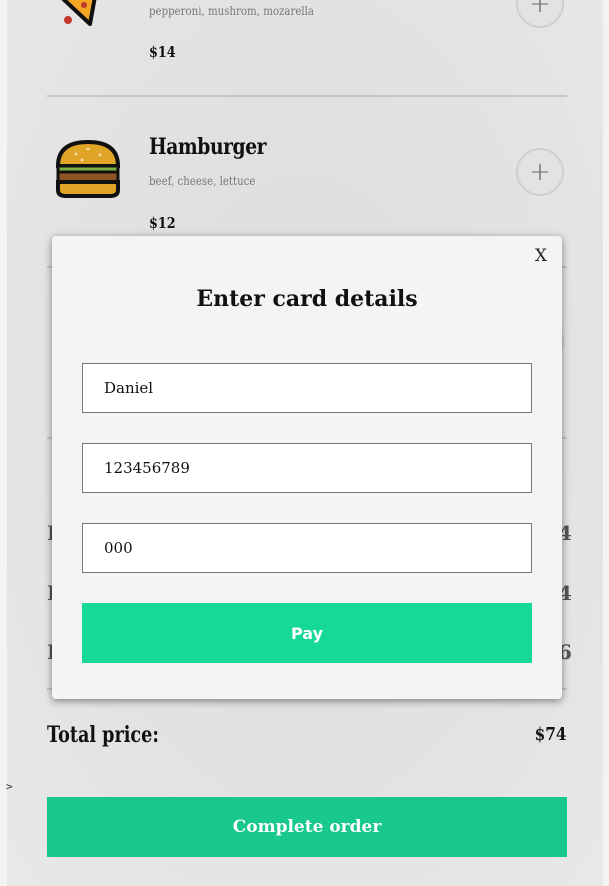 The image size is (609, 886). Describe the element at coordinates (307, 827) in the screenshot. I see `complete-order-button: Complete order` at that location.